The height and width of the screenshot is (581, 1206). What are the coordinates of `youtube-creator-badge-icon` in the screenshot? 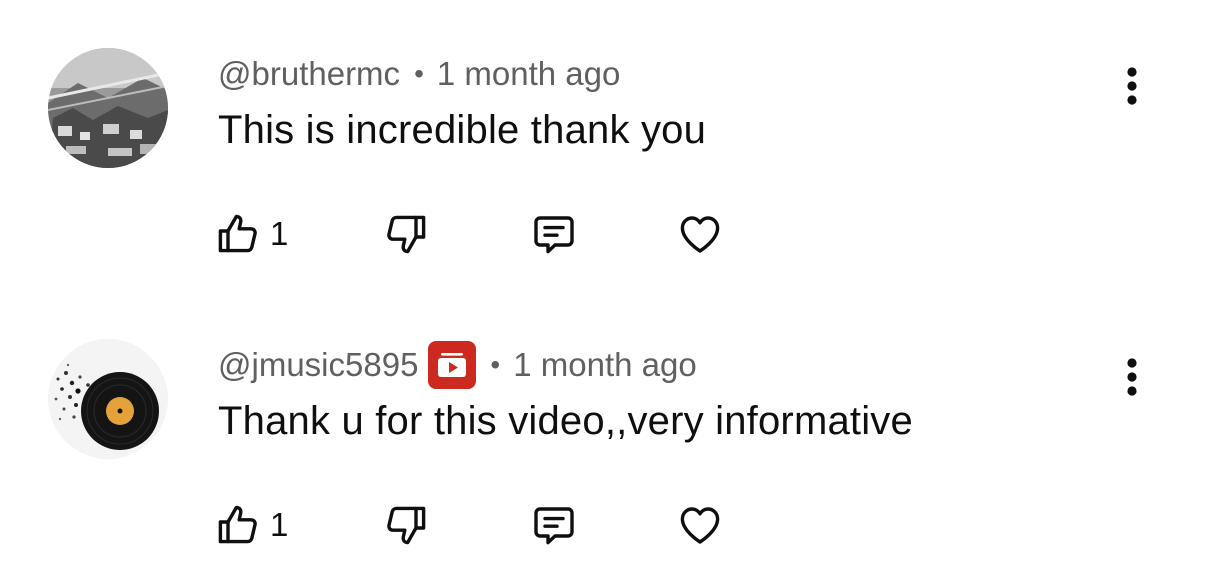 It's located at (452, 365).